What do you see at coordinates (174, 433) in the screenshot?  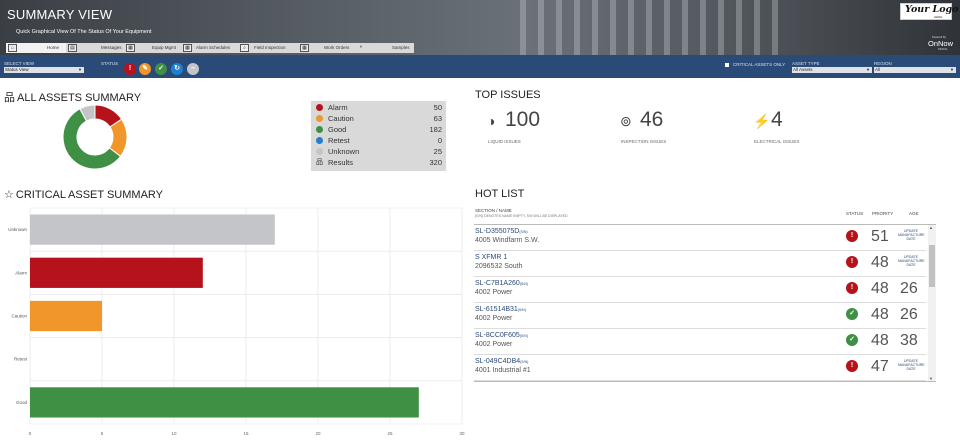 I see `x-tick-label: 10` at bounding box center [174, 433].